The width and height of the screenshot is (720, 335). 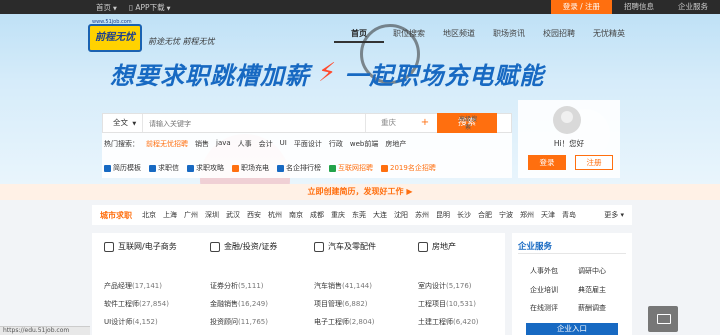 What do you see at coordinates (131, 322) in the screenshot?
I see `job-link: UI设计师(4,152)` at bounding box center [131, 322].